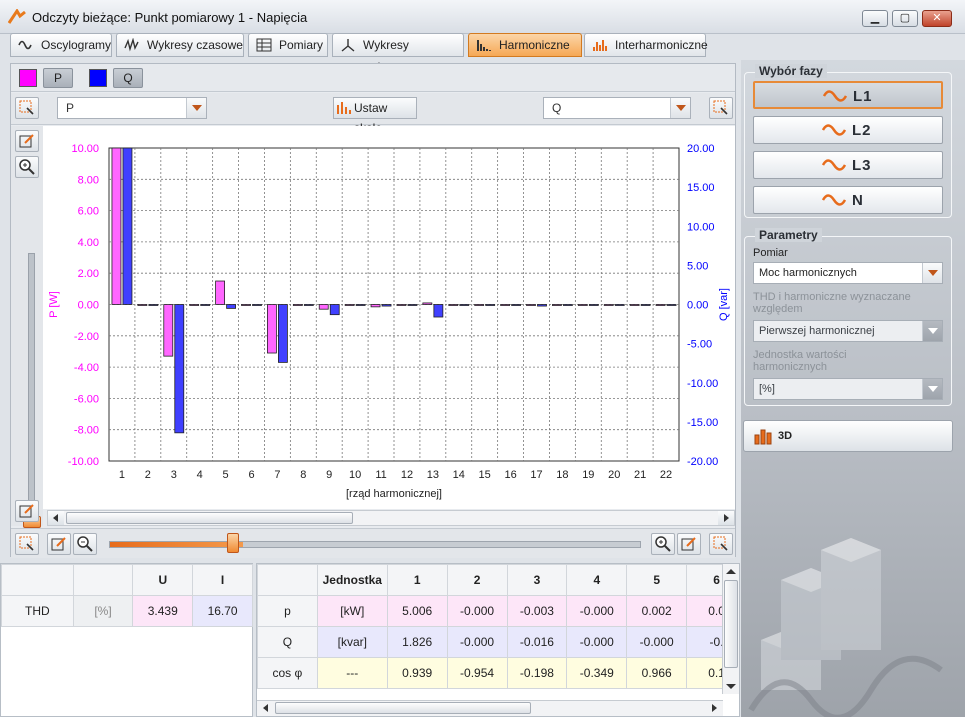 The height and width of the screenshot is (717, 965). I want to click on chevron-left-icon, so click(266, 708).